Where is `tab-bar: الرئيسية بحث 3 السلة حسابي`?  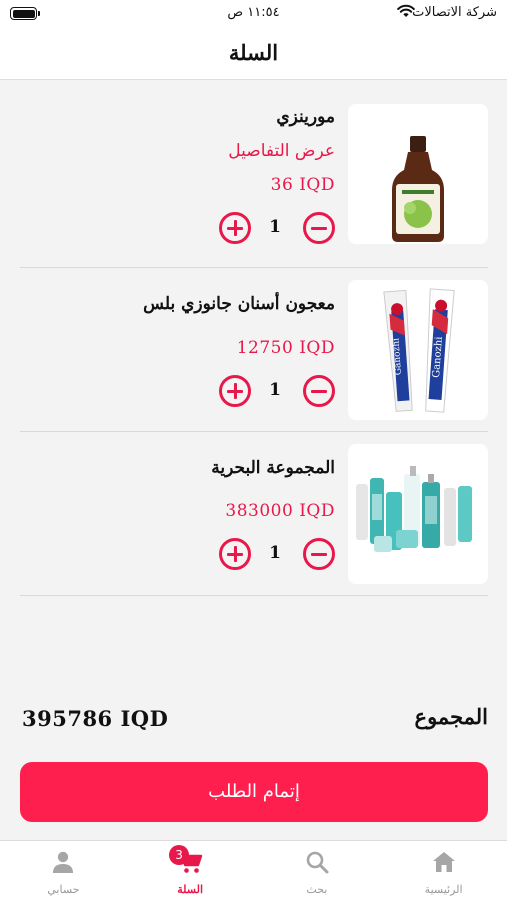 tab-bar: الرئيسية بحث 3 السلة حسابي is located at coordinates (253, 870).